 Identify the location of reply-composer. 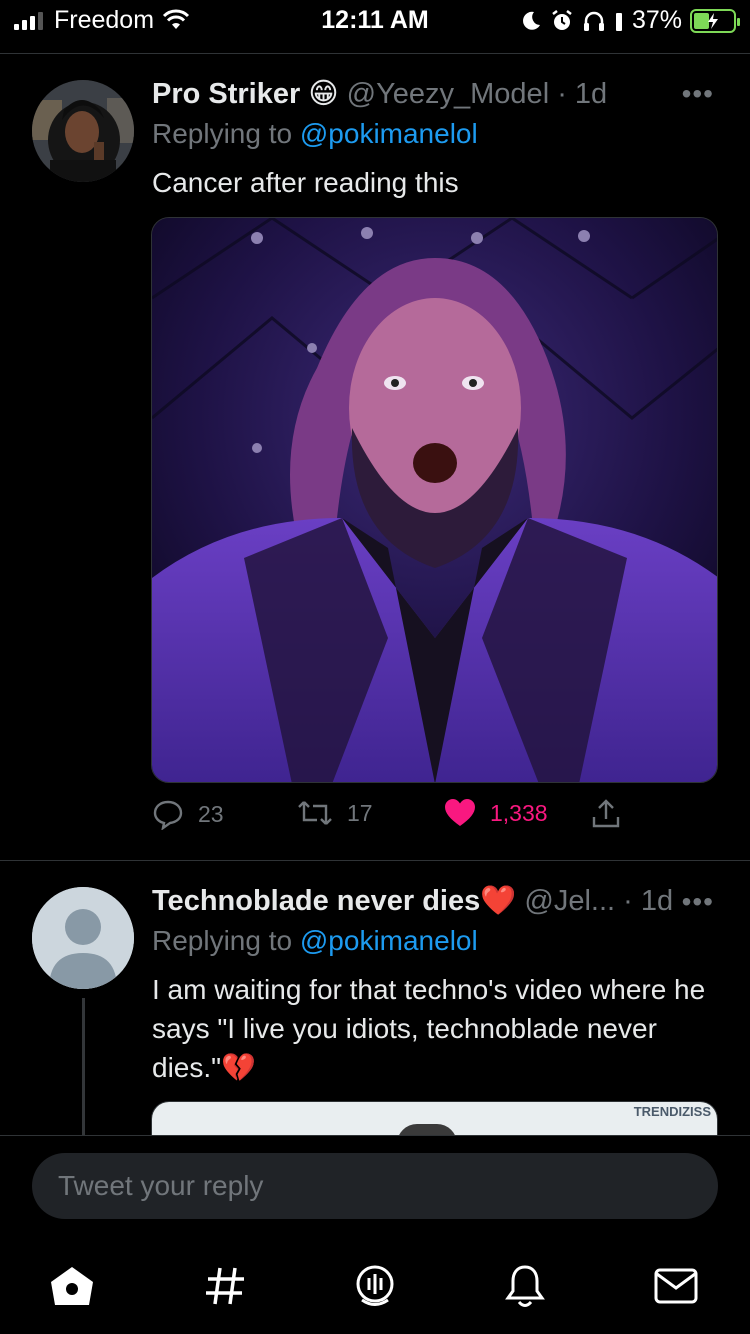
(375, 1186).